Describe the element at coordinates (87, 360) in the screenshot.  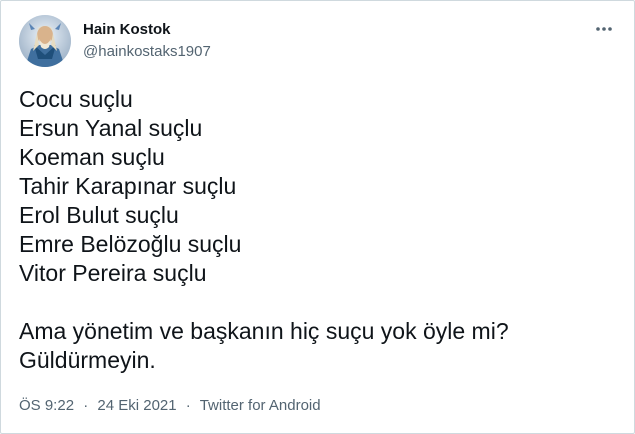
I see `tweet-paragraph-line: Güldürmeyin.` at that location.